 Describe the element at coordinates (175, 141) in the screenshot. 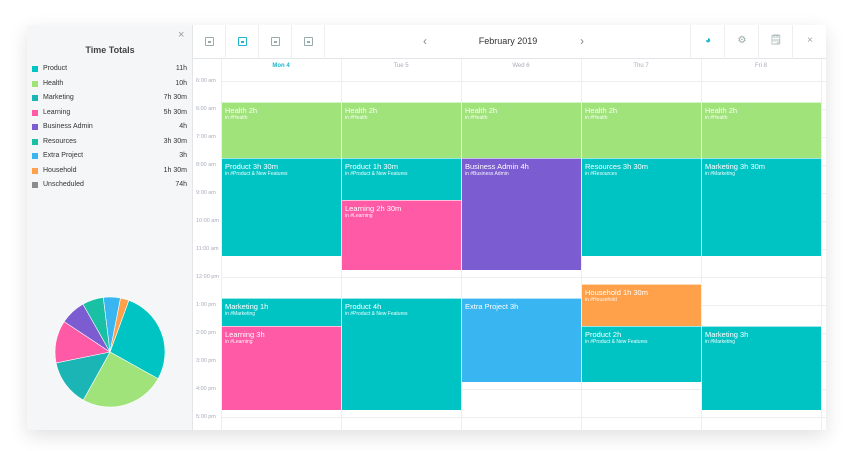

I see `legend-value: 3h 30m` at that location.